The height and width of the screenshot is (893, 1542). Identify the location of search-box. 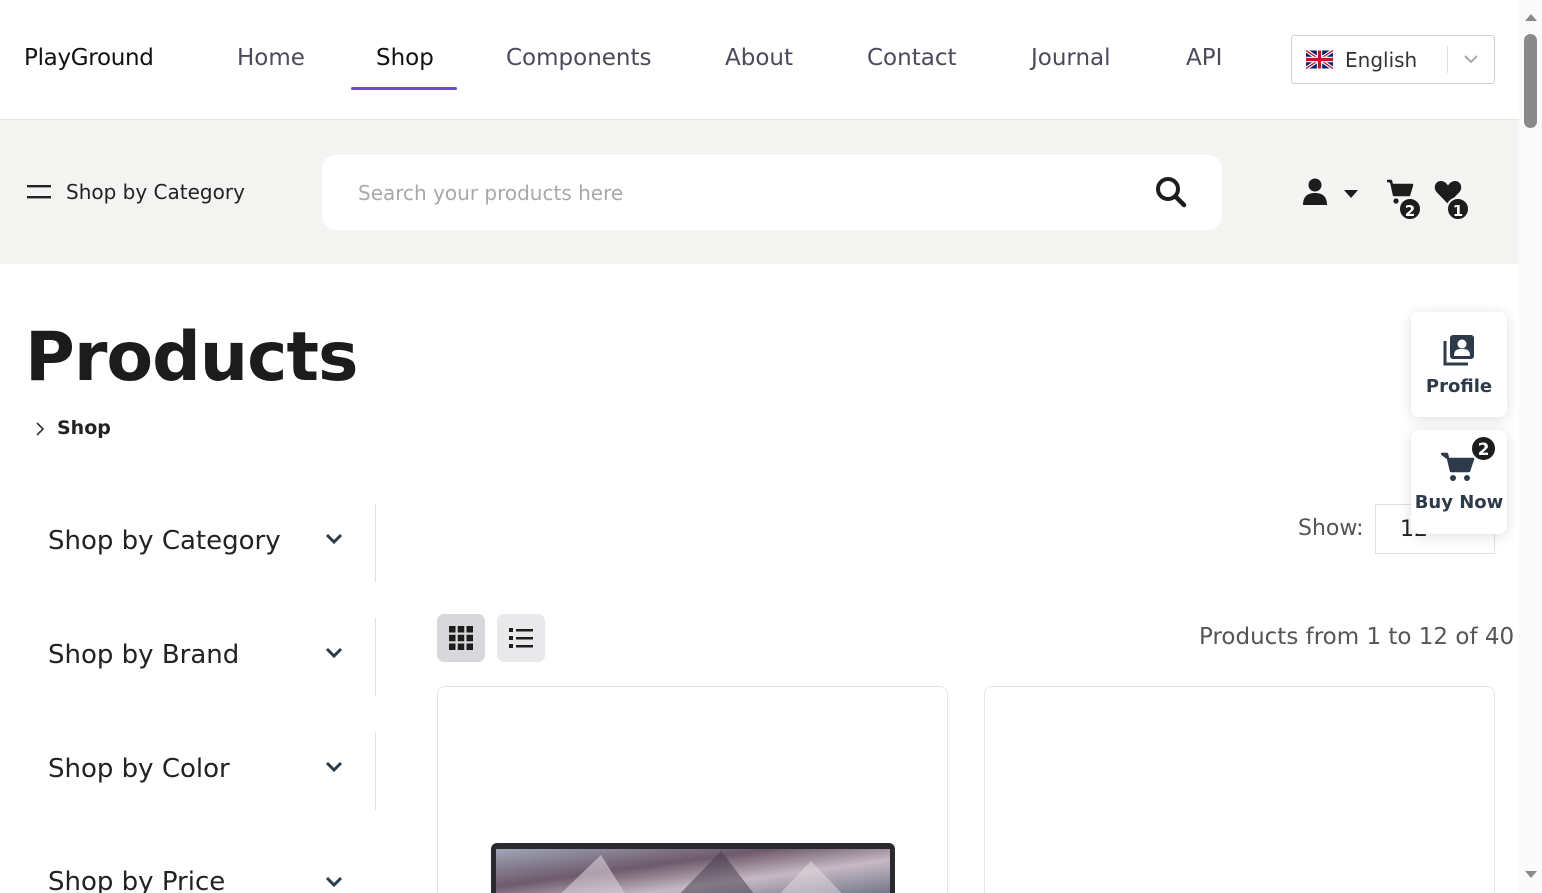
(772, 192).